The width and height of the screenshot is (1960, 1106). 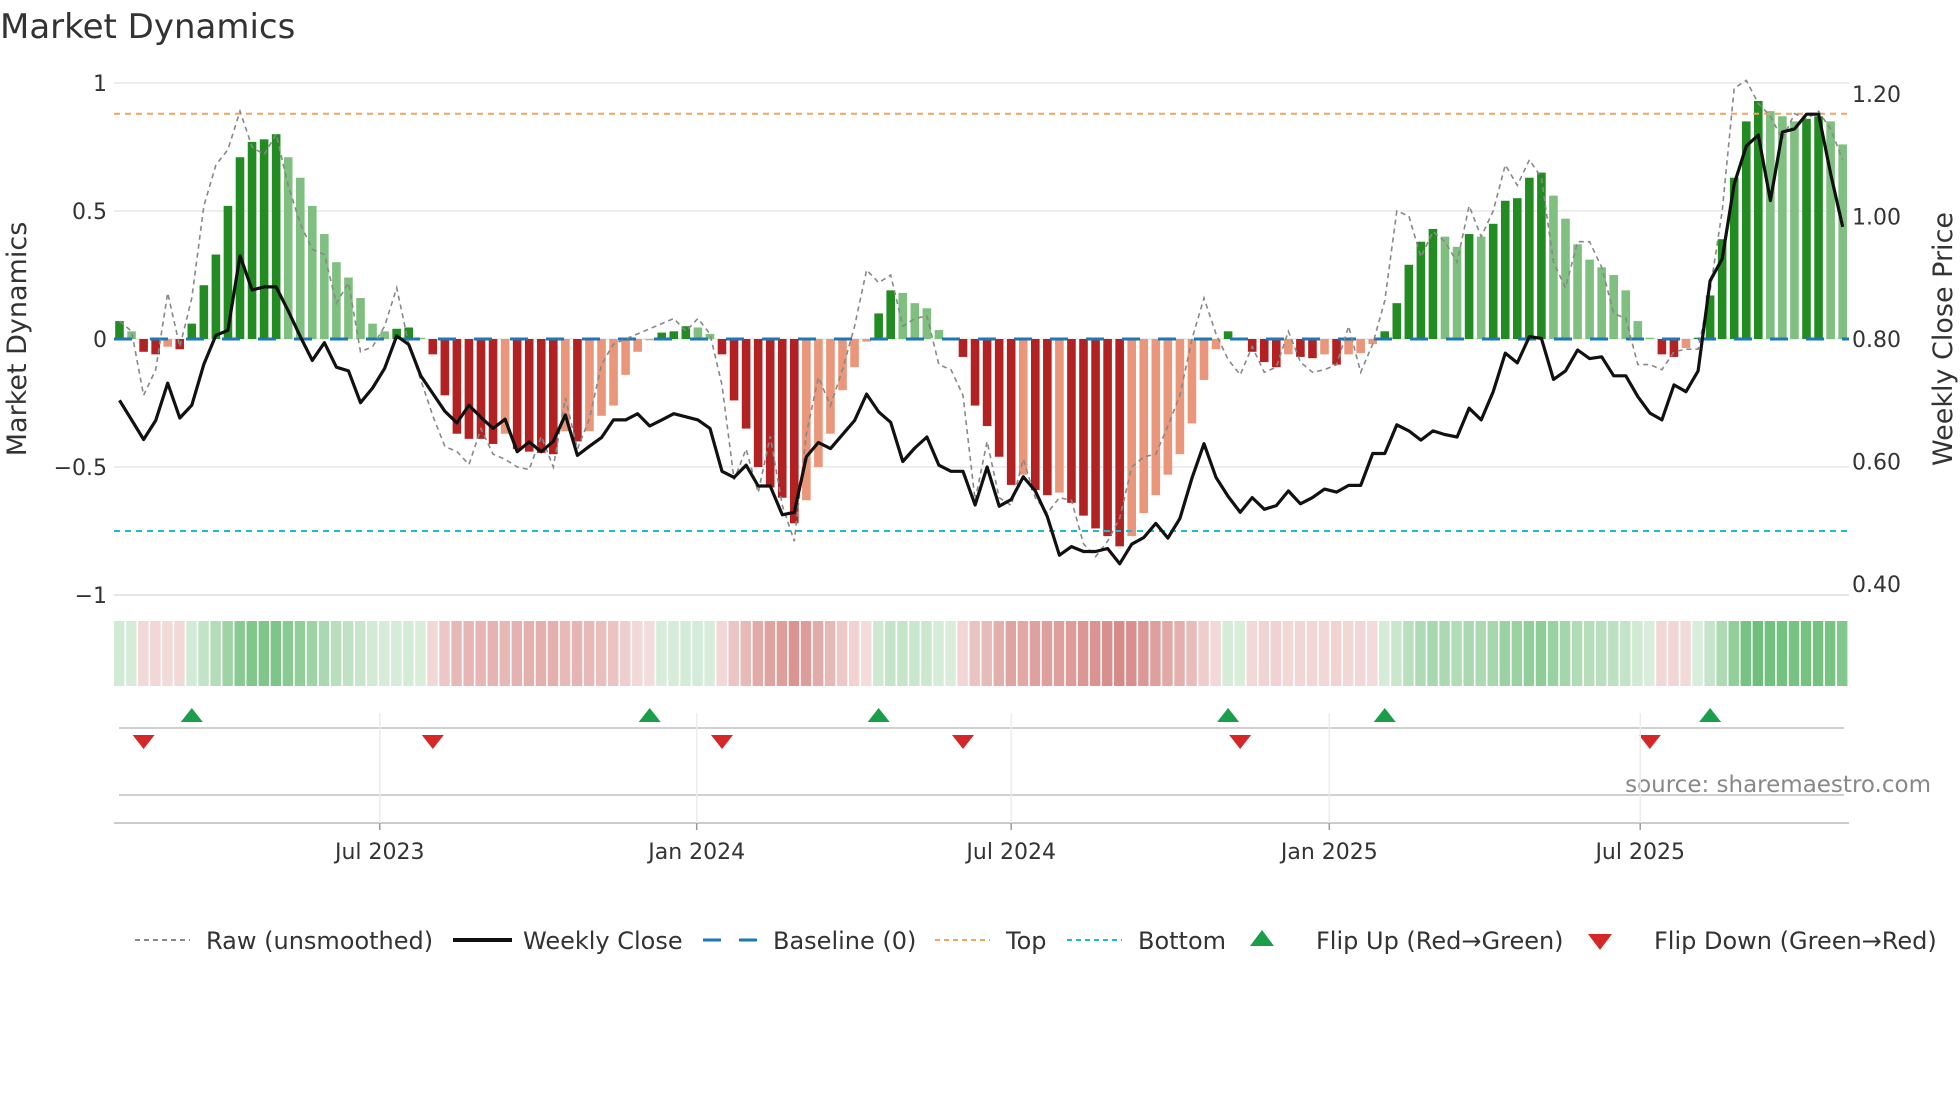 What do you see at coordinates (1240, 742) in the screenshot?
I see `flip-down-marker` at bounding box center [1240, 742].